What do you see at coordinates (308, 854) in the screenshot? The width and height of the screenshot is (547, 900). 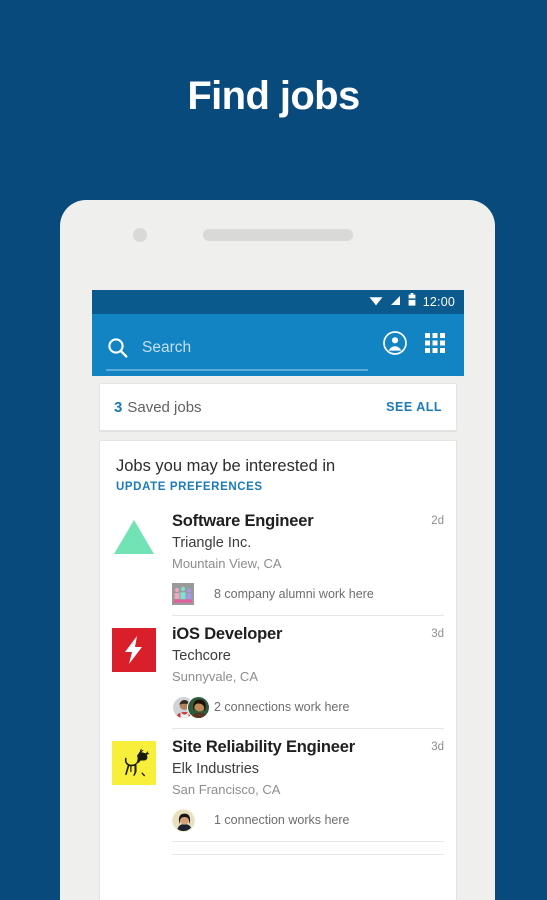 I see `list-divider` at bounding box center [308, 854].